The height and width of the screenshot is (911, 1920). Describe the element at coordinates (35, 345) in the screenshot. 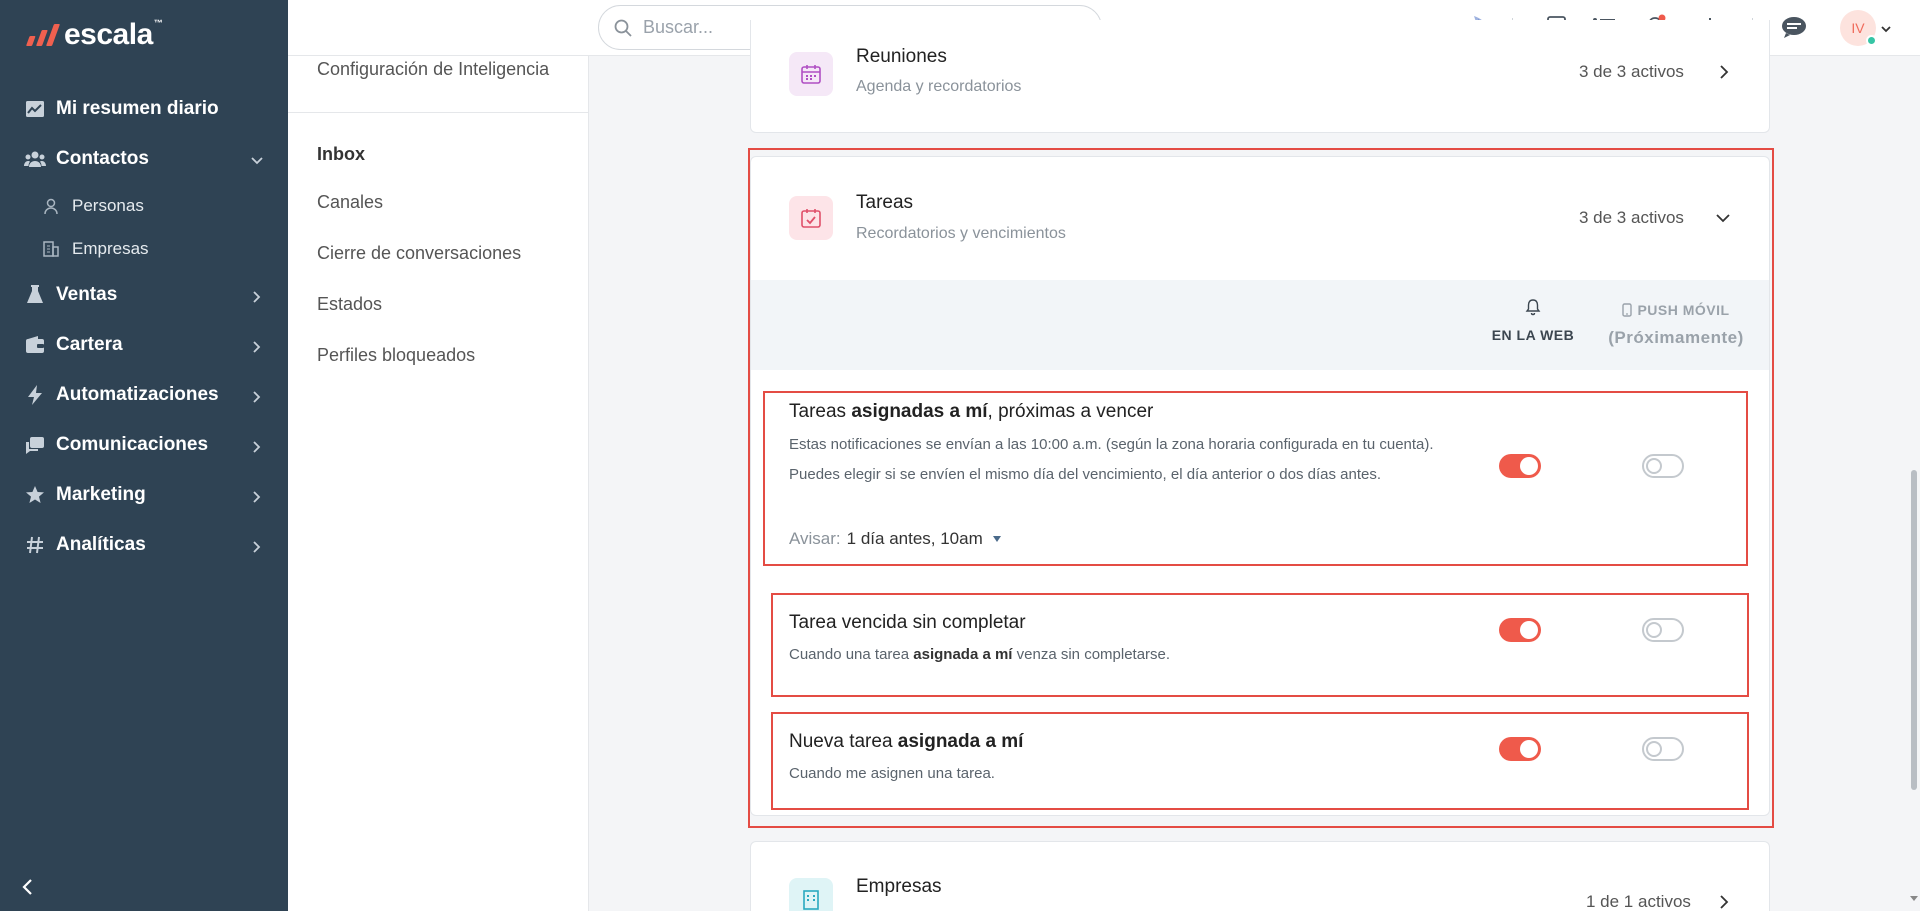

I see `wallet-icon` at that location.